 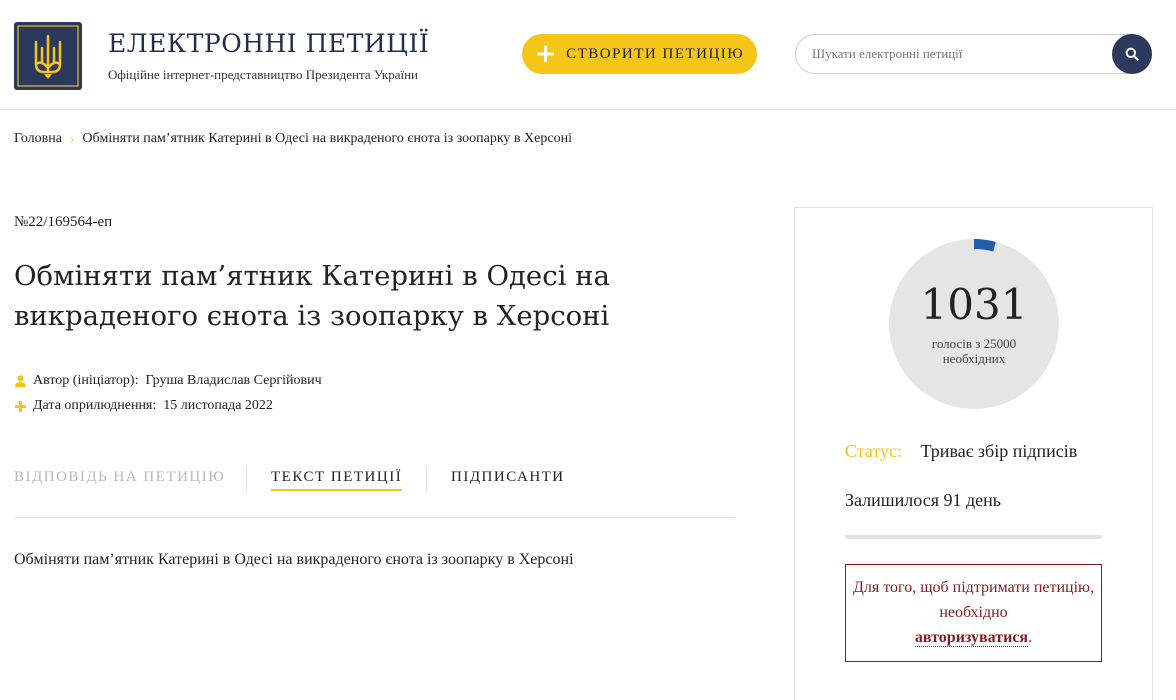 I want to click on chevron-right-icon: ›, so click(x=72, y=139).